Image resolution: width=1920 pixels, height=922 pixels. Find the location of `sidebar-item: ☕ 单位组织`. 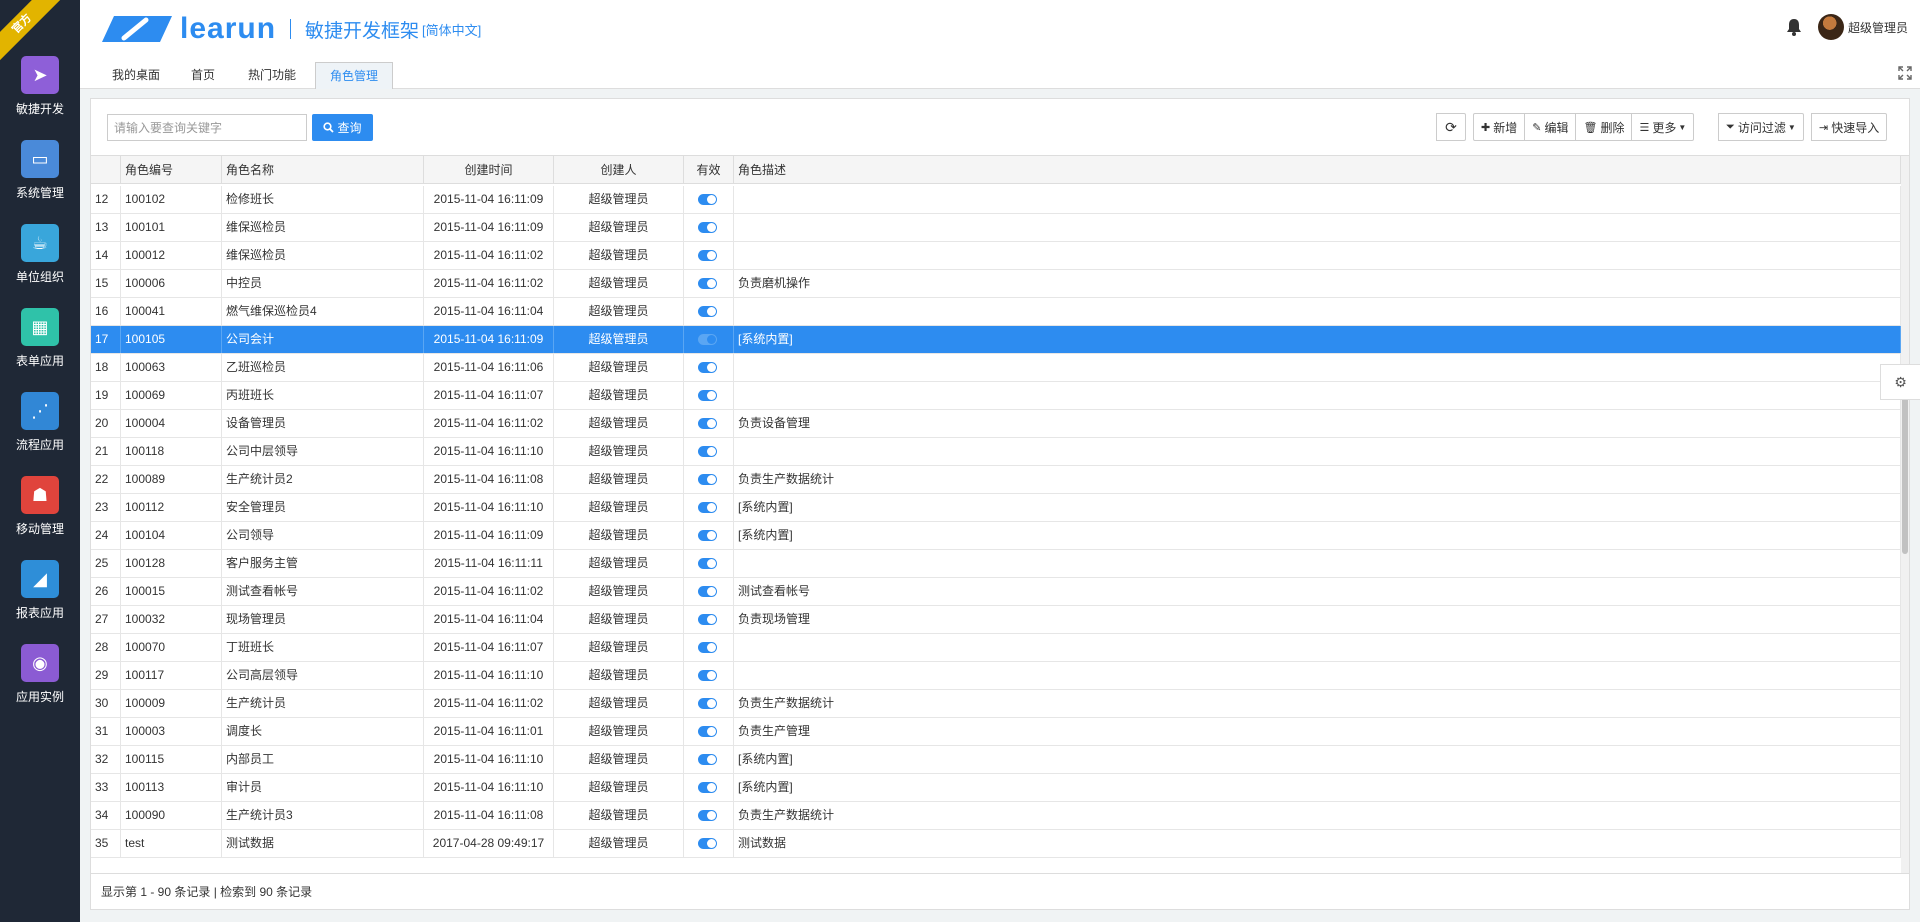

sidebar-item: ☕ 单位组织 is located at coordinates (40, 266).